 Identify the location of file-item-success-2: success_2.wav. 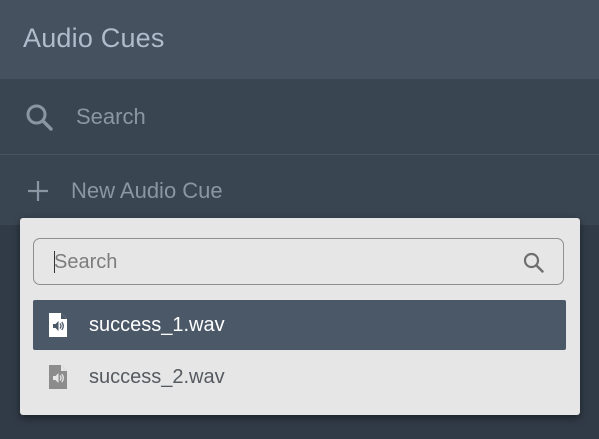
(299, 377).